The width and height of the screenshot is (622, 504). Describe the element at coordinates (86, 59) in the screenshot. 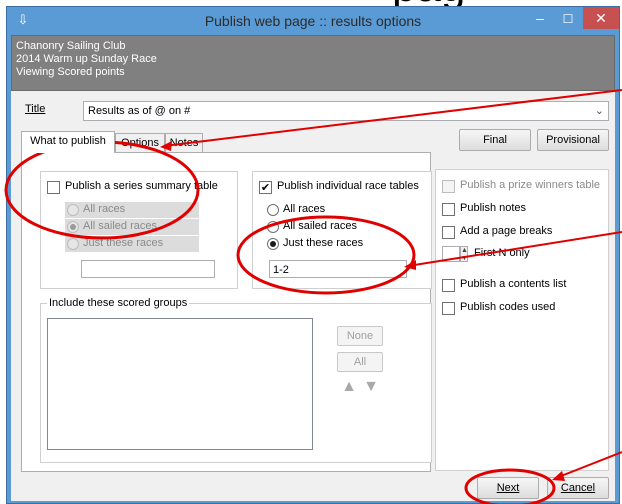

I see `race-name: 2014 Warm up Sunday Race` at that location.